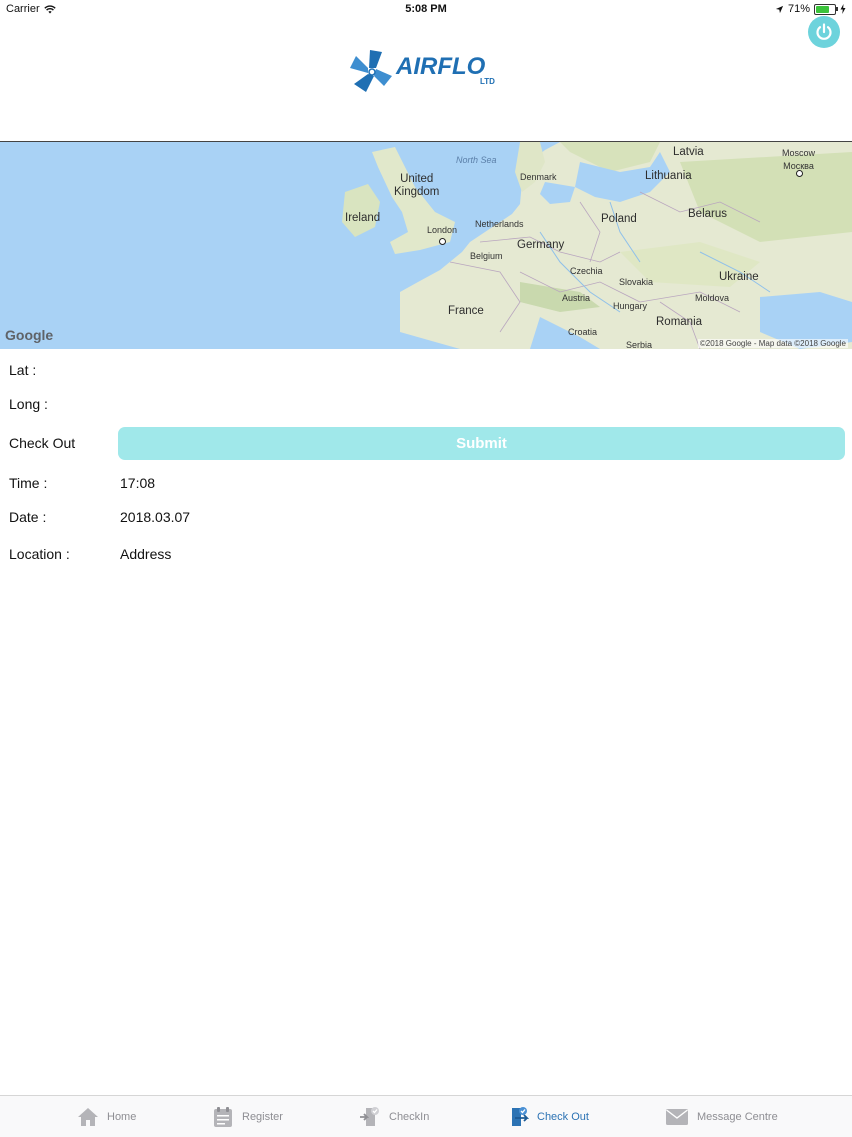  Describe the element at coordinates (442, 241) in the screenshot. I see `london-marker` at that location.